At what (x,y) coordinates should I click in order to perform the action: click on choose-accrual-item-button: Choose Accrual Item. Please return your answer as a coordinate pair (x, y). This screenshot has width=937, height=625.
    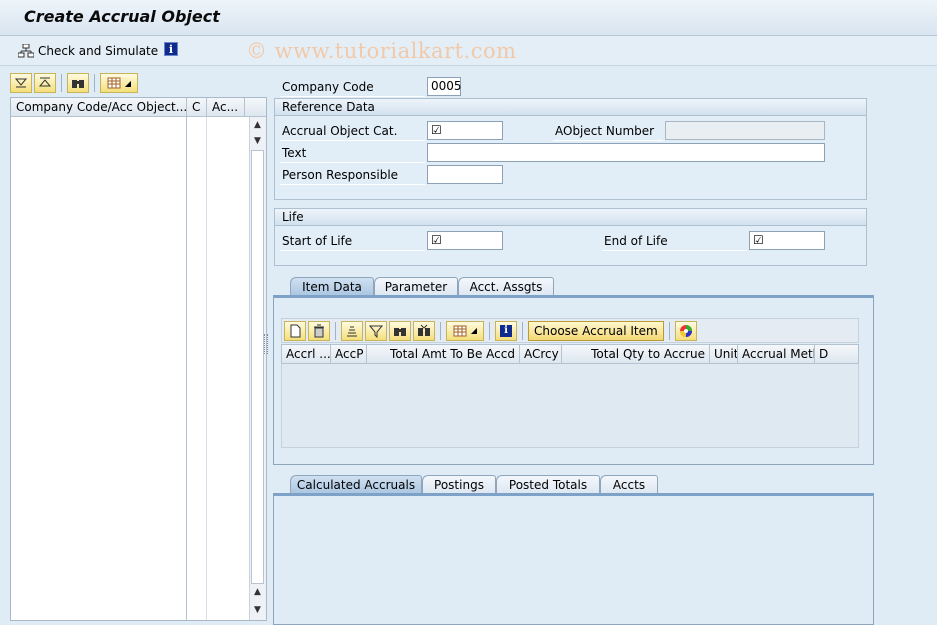
    Looking at the image, I should click on (596, 330).